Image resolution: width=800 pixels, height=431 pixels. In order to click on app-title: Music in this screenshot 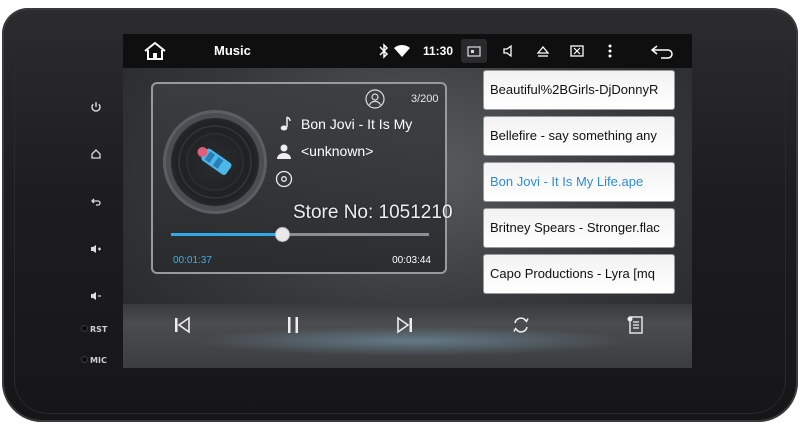, I will do `click(232, 50)`.